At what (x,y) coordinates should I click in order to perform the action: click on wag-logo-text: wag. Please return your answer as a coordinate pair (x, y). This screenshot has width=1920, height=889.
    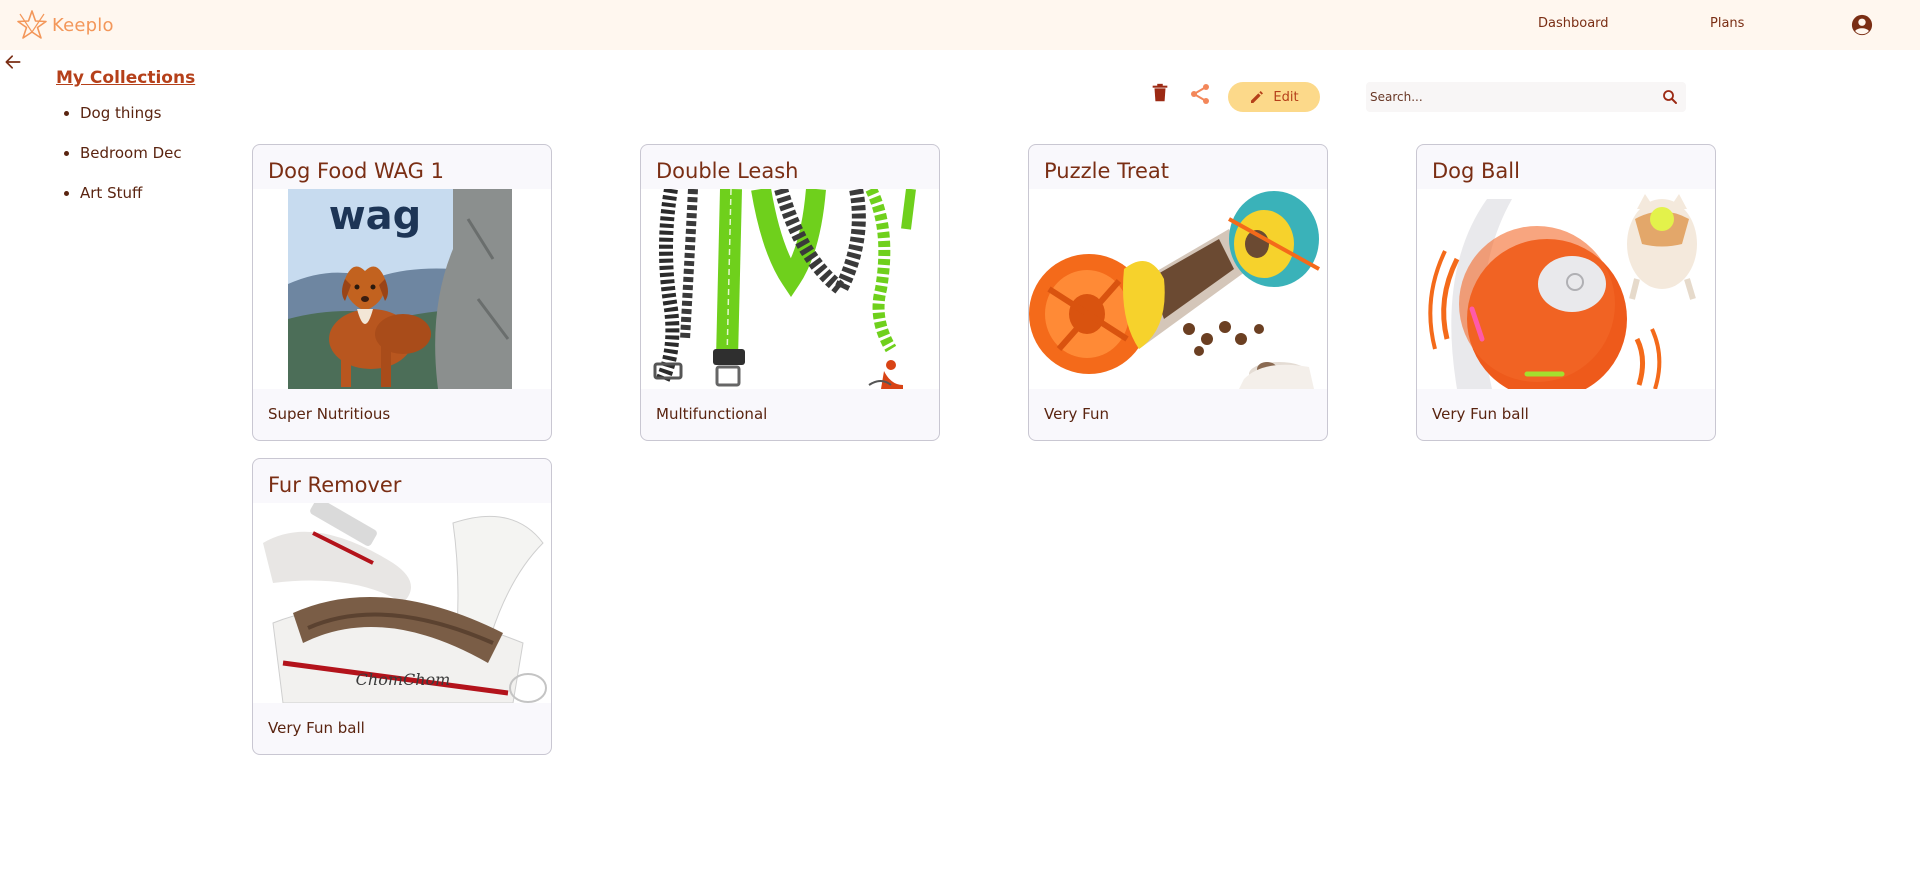
    Looking at the image, I should click on (375, 216).